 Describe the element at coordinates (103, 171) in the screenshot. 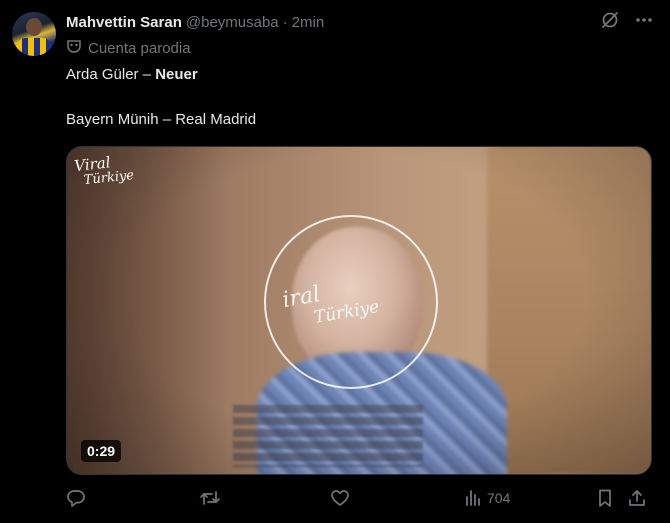

I see `channel-logo: Viral Türkiye` at that location.